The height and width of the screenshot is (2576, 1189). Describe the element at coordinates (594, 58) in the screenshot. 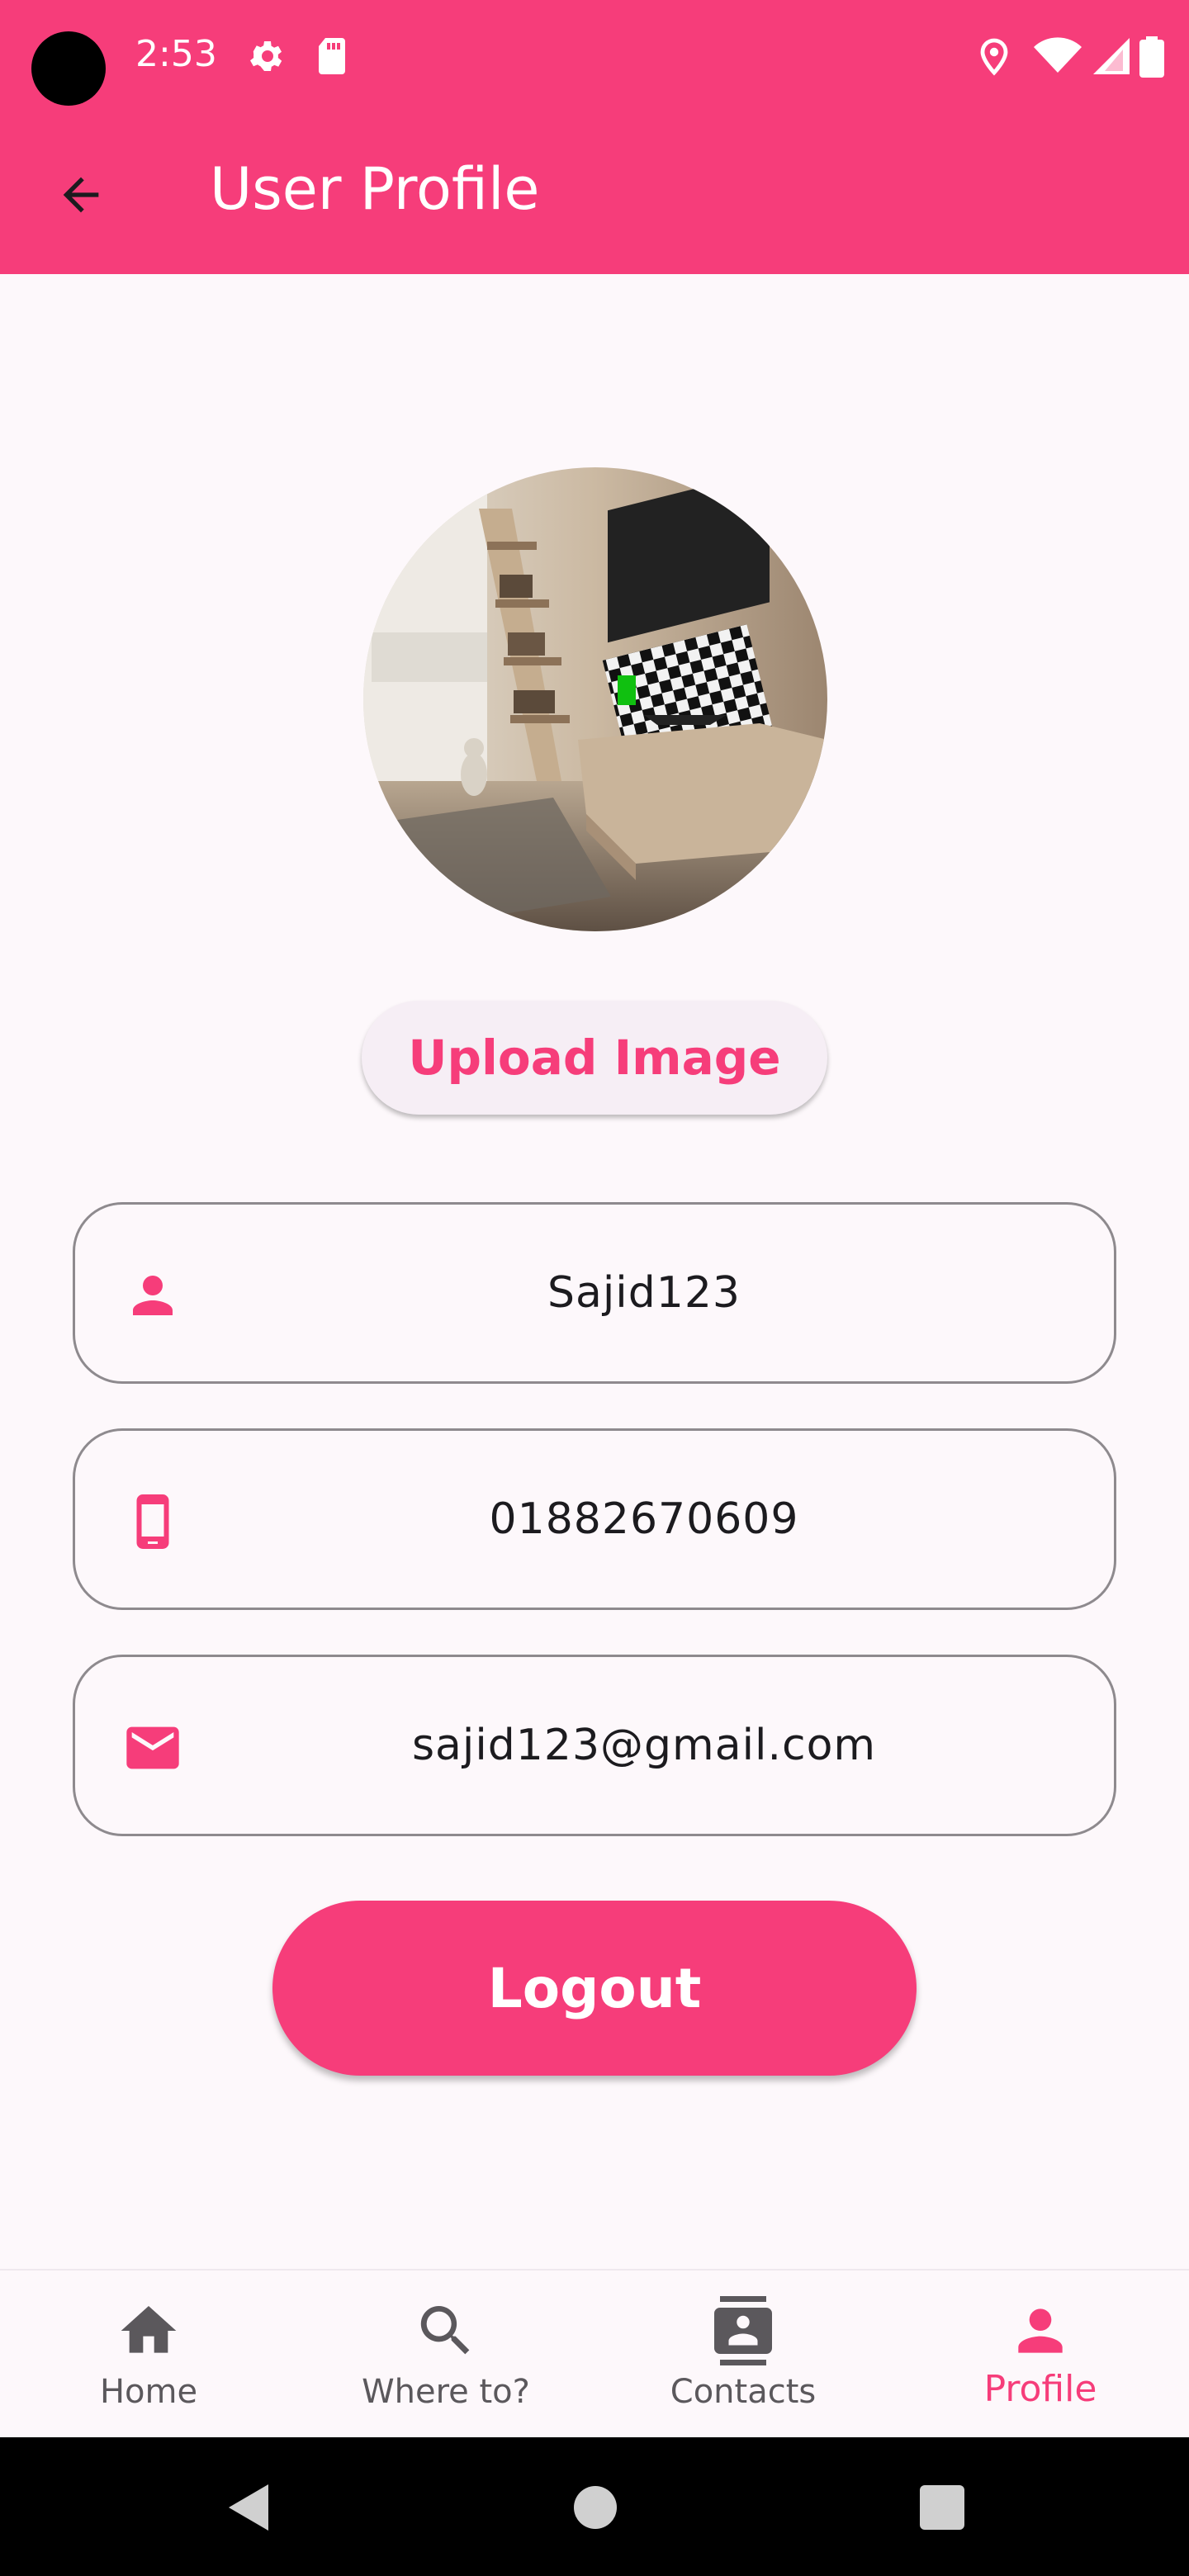

I see `status-bar: 2:53` at that location.